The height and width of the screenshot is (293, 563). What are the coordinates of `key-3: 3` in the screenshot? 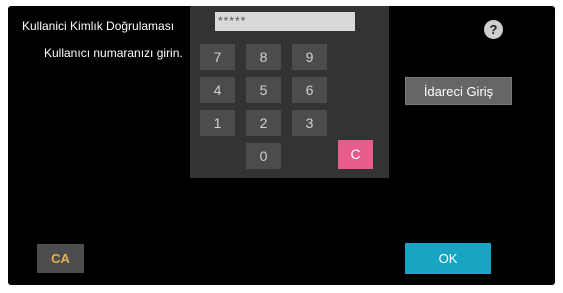 It's located at (309, 123).